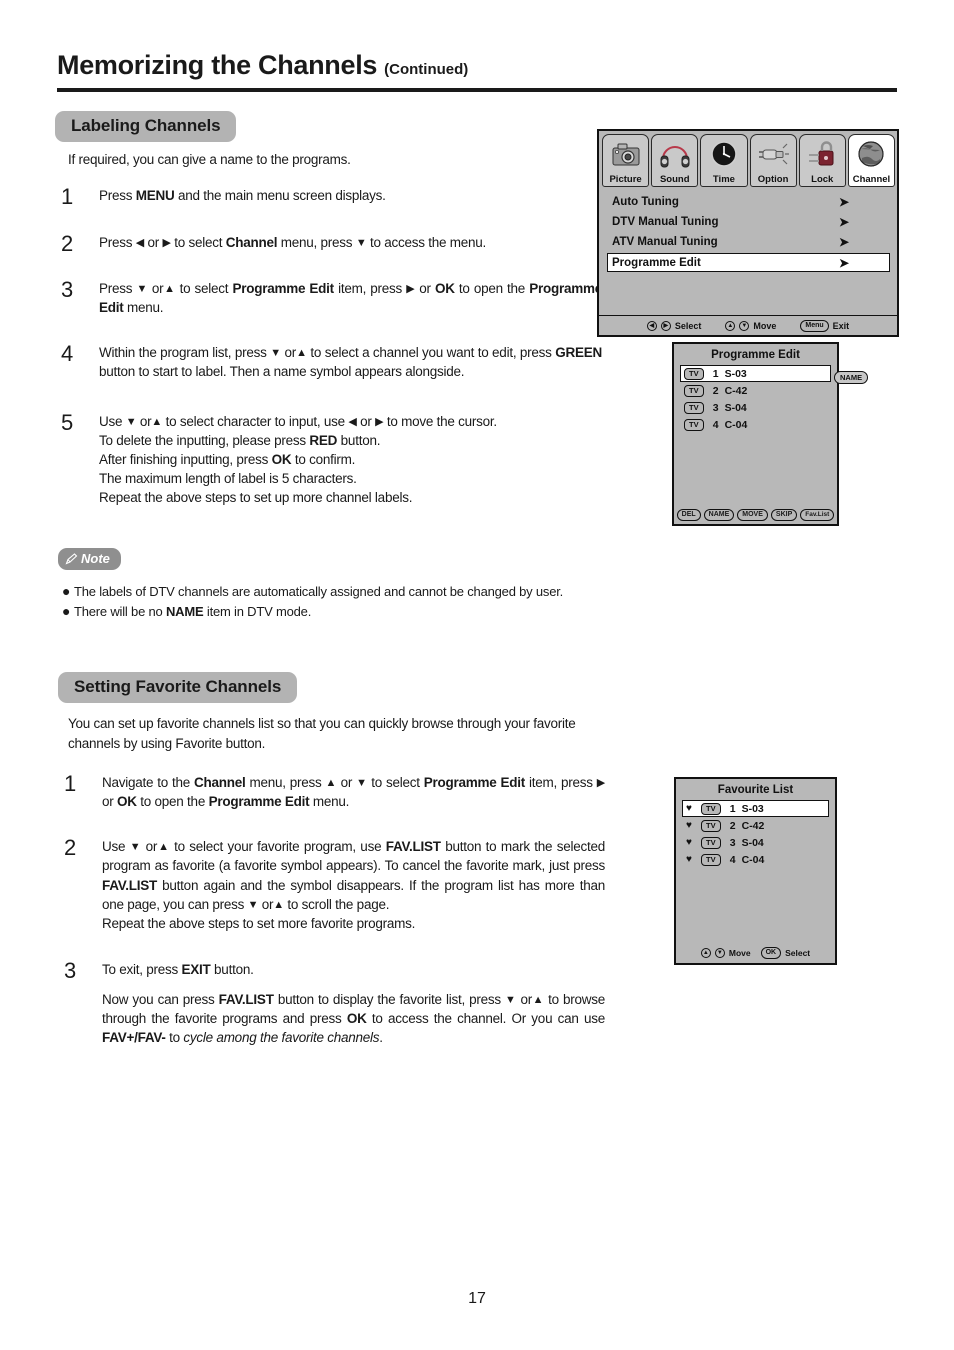 The height and width of the screenshot is (1350, 954). Describe the element at coordinates (730, 325) in the screenshot. I see `key-round-icon: ▲` at that location.